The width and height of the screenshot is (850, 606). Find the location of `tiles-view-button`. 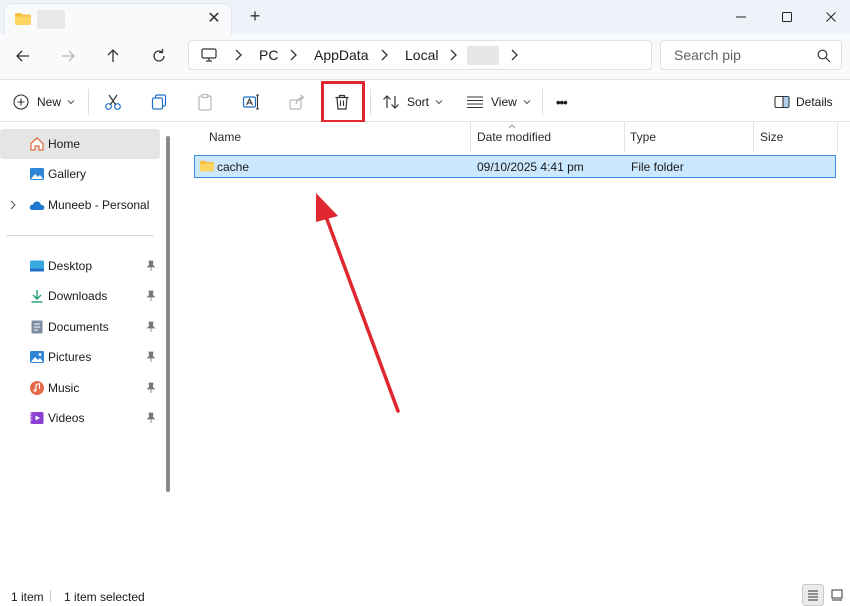

tiles-view-button is located at coordinates (837, 595).